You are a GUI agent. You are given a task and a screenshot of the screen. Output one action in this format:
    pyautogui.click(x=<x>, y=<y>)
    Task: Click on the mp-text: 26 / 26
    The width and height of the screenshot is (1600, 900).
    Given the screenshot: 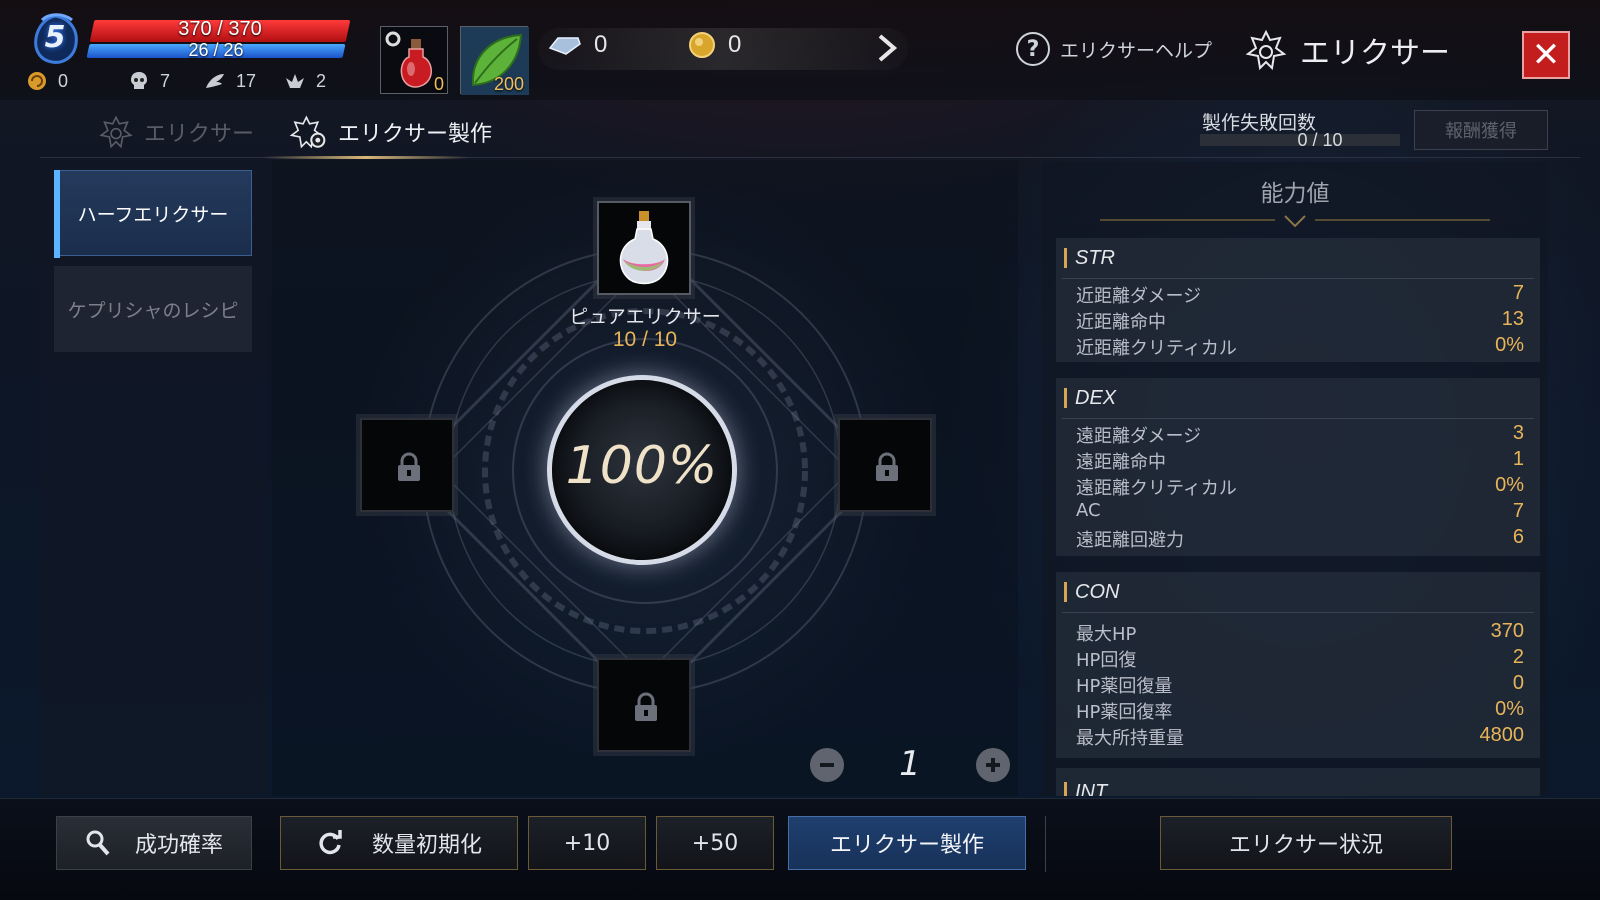 What is the action you would take?
    pyautogui.click(x=216, y=50)
    